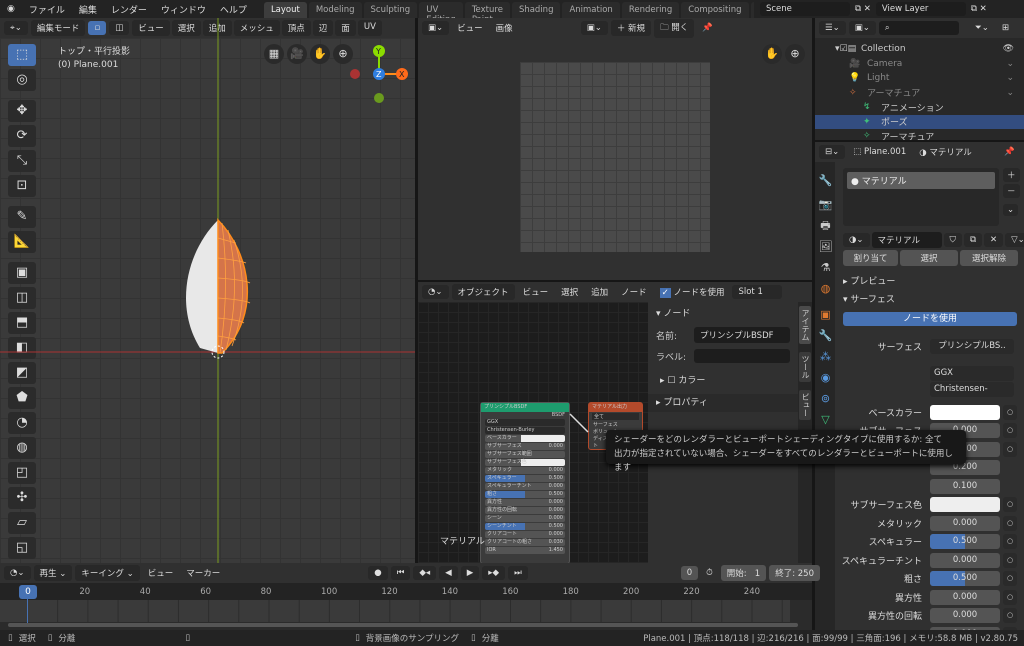  Describe the element at coordinates (1005, 28) in the screenshot. I see `new-collection-icon: ⊞` at that location.